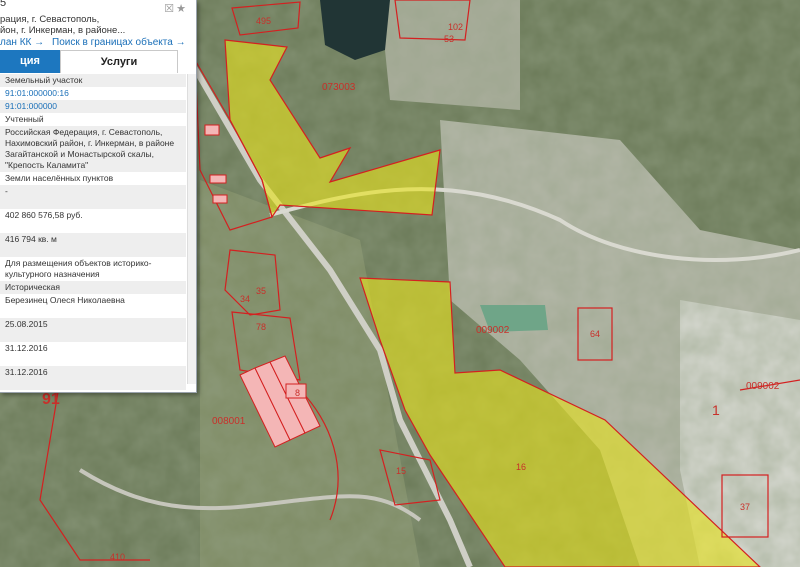 Image resolution: width=800 pixels, height=567 pixels. I want to click on attribute-row: Земли населённых пунктов, so click(59, 178).